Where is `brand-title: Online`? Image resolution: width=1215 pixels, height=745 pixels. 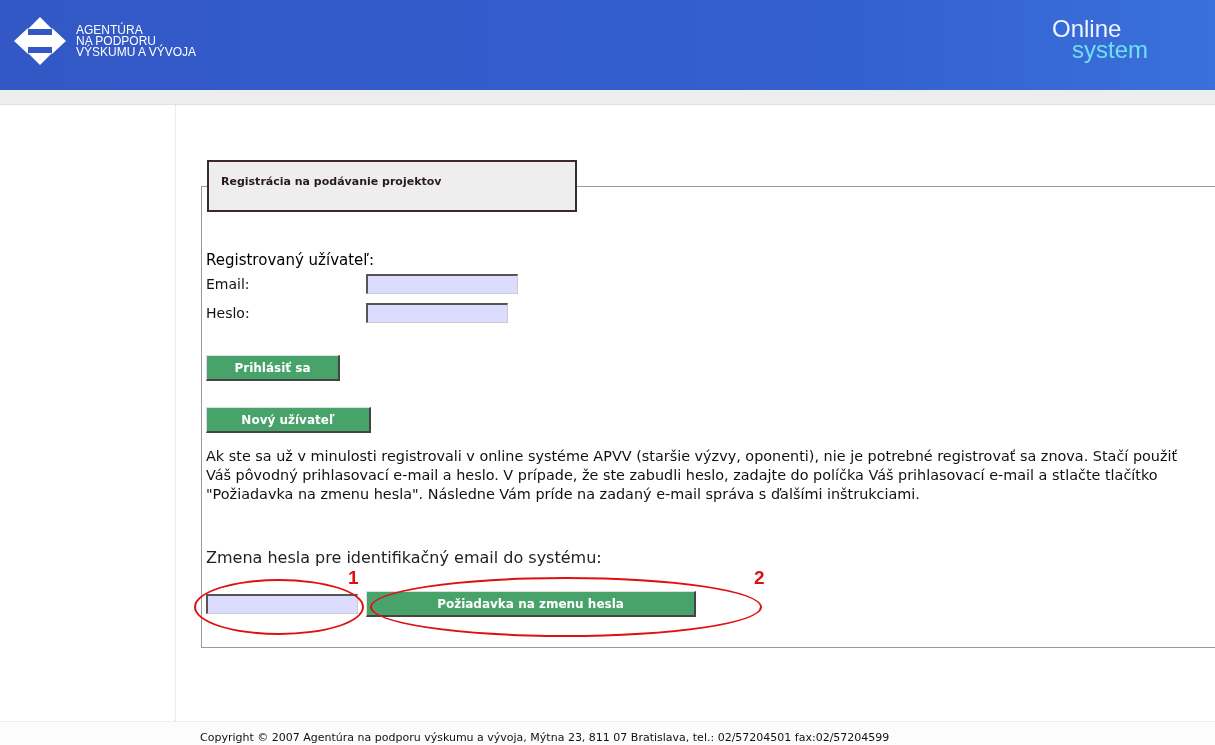
brand-title: Online is located at coordinates (1087, 28).